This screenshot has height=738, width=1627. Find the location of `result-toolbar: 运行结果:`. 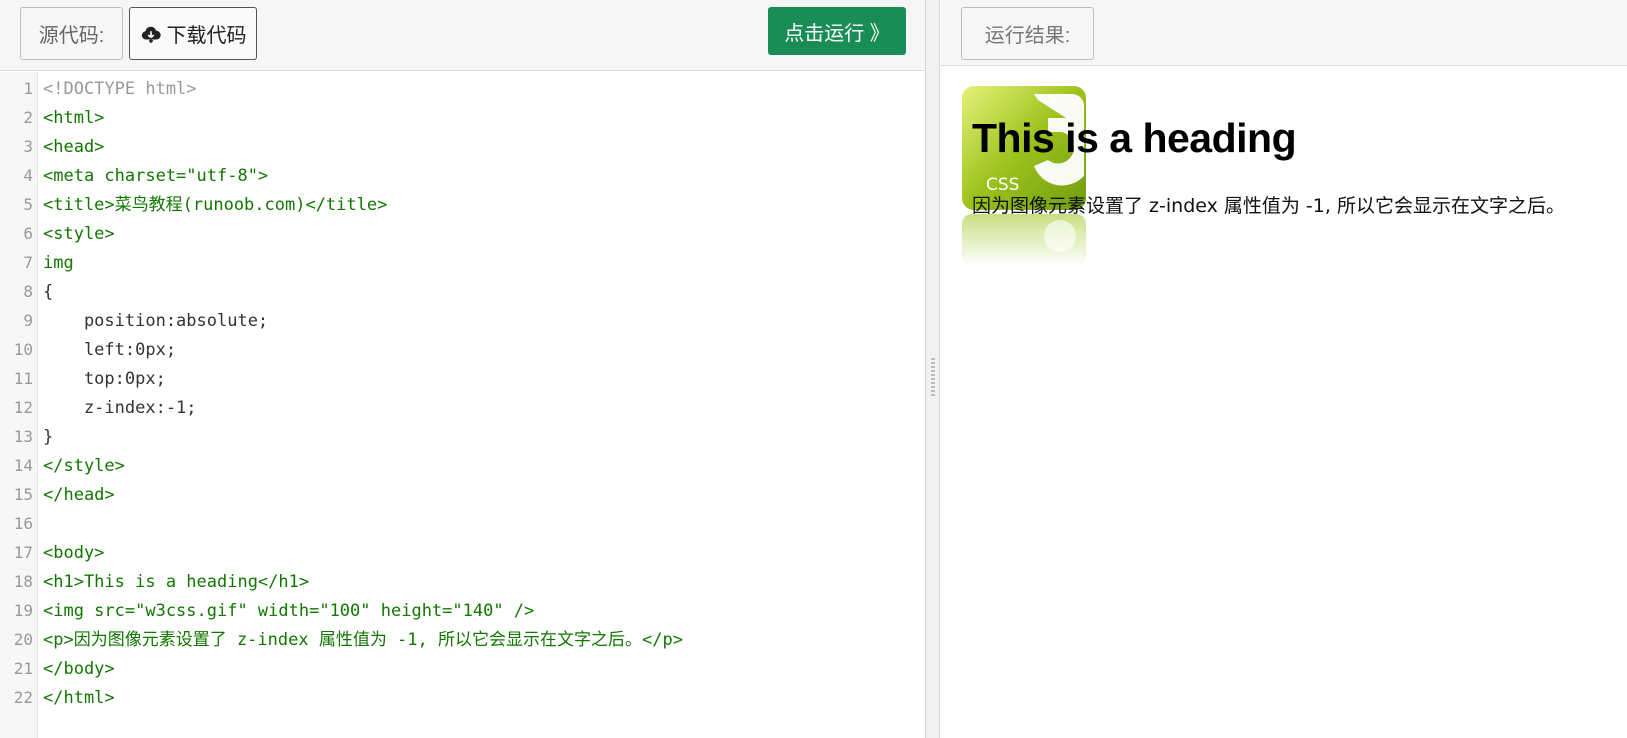

result-toolbar: 运行结果: is located at coordinates (1284, 33).